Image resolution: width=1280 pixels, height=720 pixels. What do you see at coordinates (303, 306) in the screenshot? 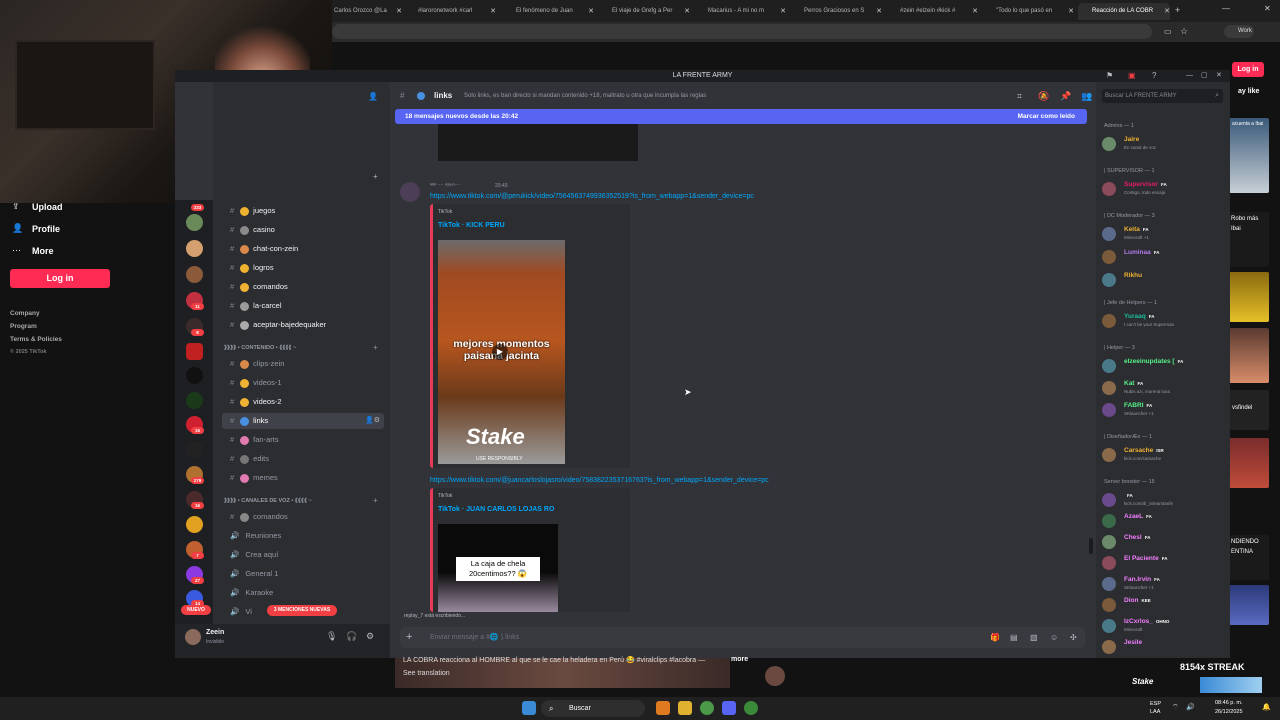
I see `channel-la-carcel: # la-carcel` at bounding box center [303, 306].